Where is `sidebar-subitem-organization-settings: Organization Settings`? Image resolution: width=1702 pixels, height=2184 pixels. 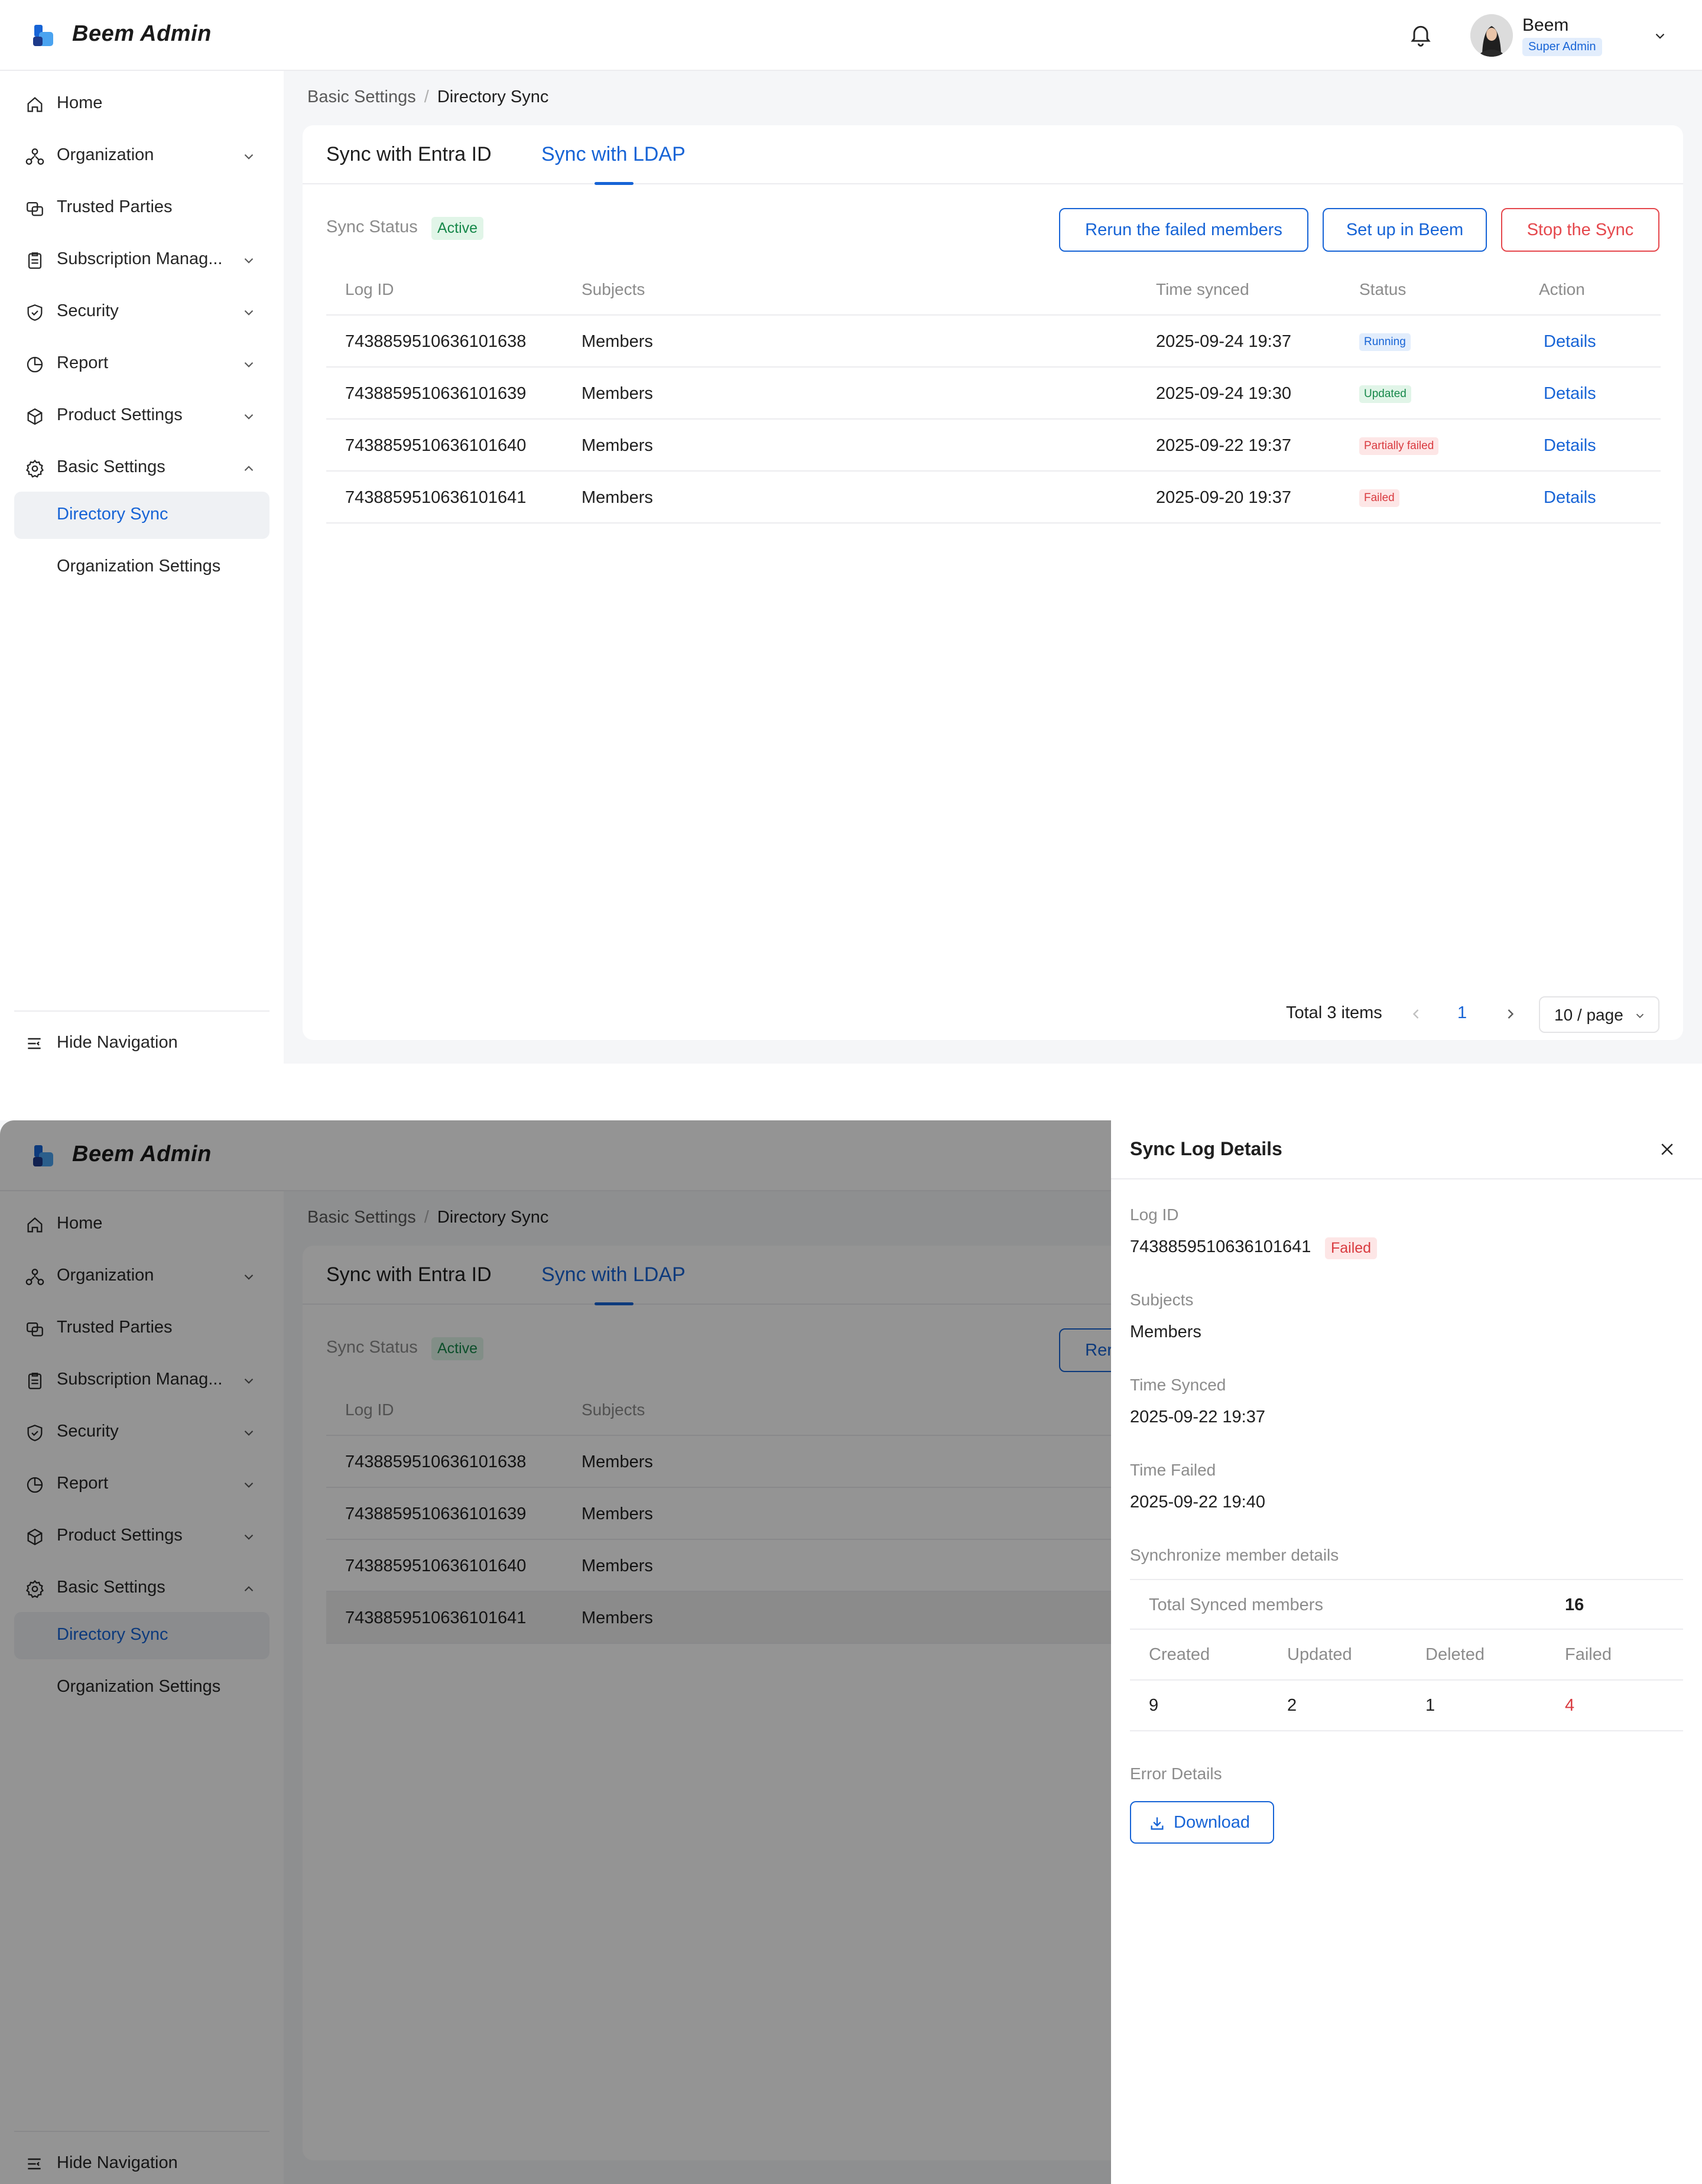 sidebar-subitem-organization-settings: Organization Settings is located at coordinates (141, 567).